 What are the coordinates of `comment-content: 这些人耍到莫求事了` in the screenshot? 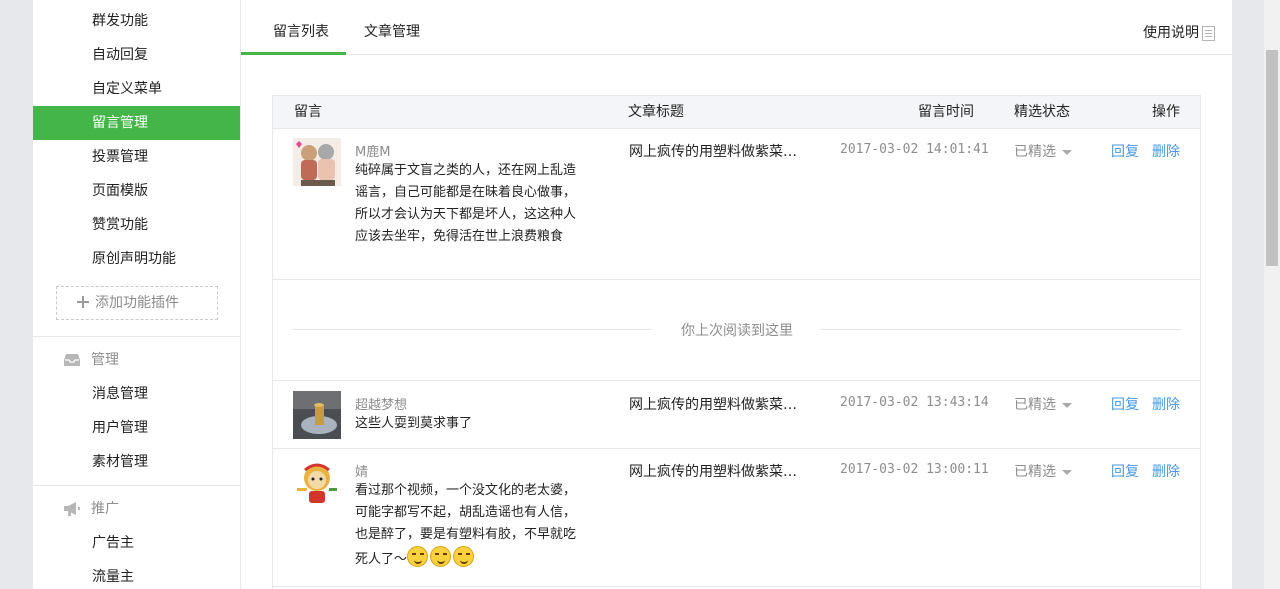 It's located at (414, 423).